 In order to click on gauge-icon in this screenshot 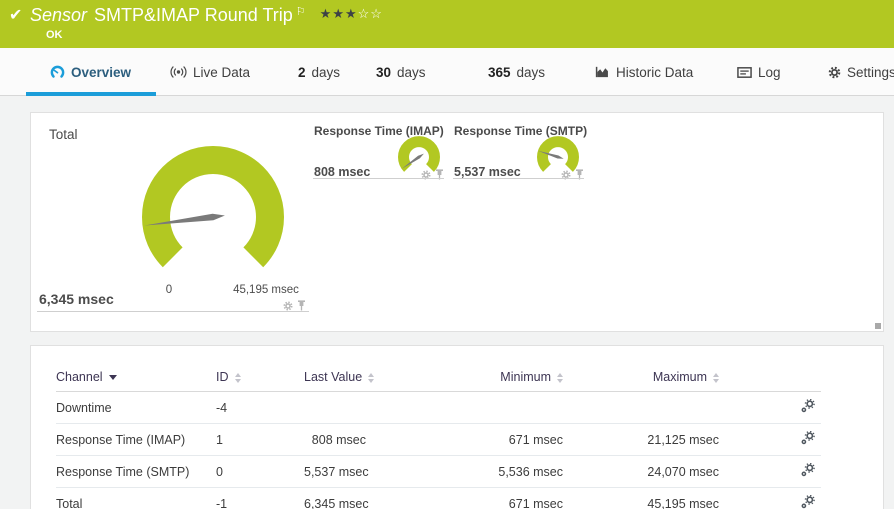, I will do `click(57, 72)`.